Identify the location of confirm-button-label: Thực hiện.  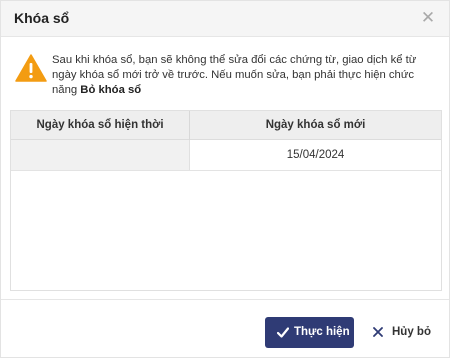
(322, 332).